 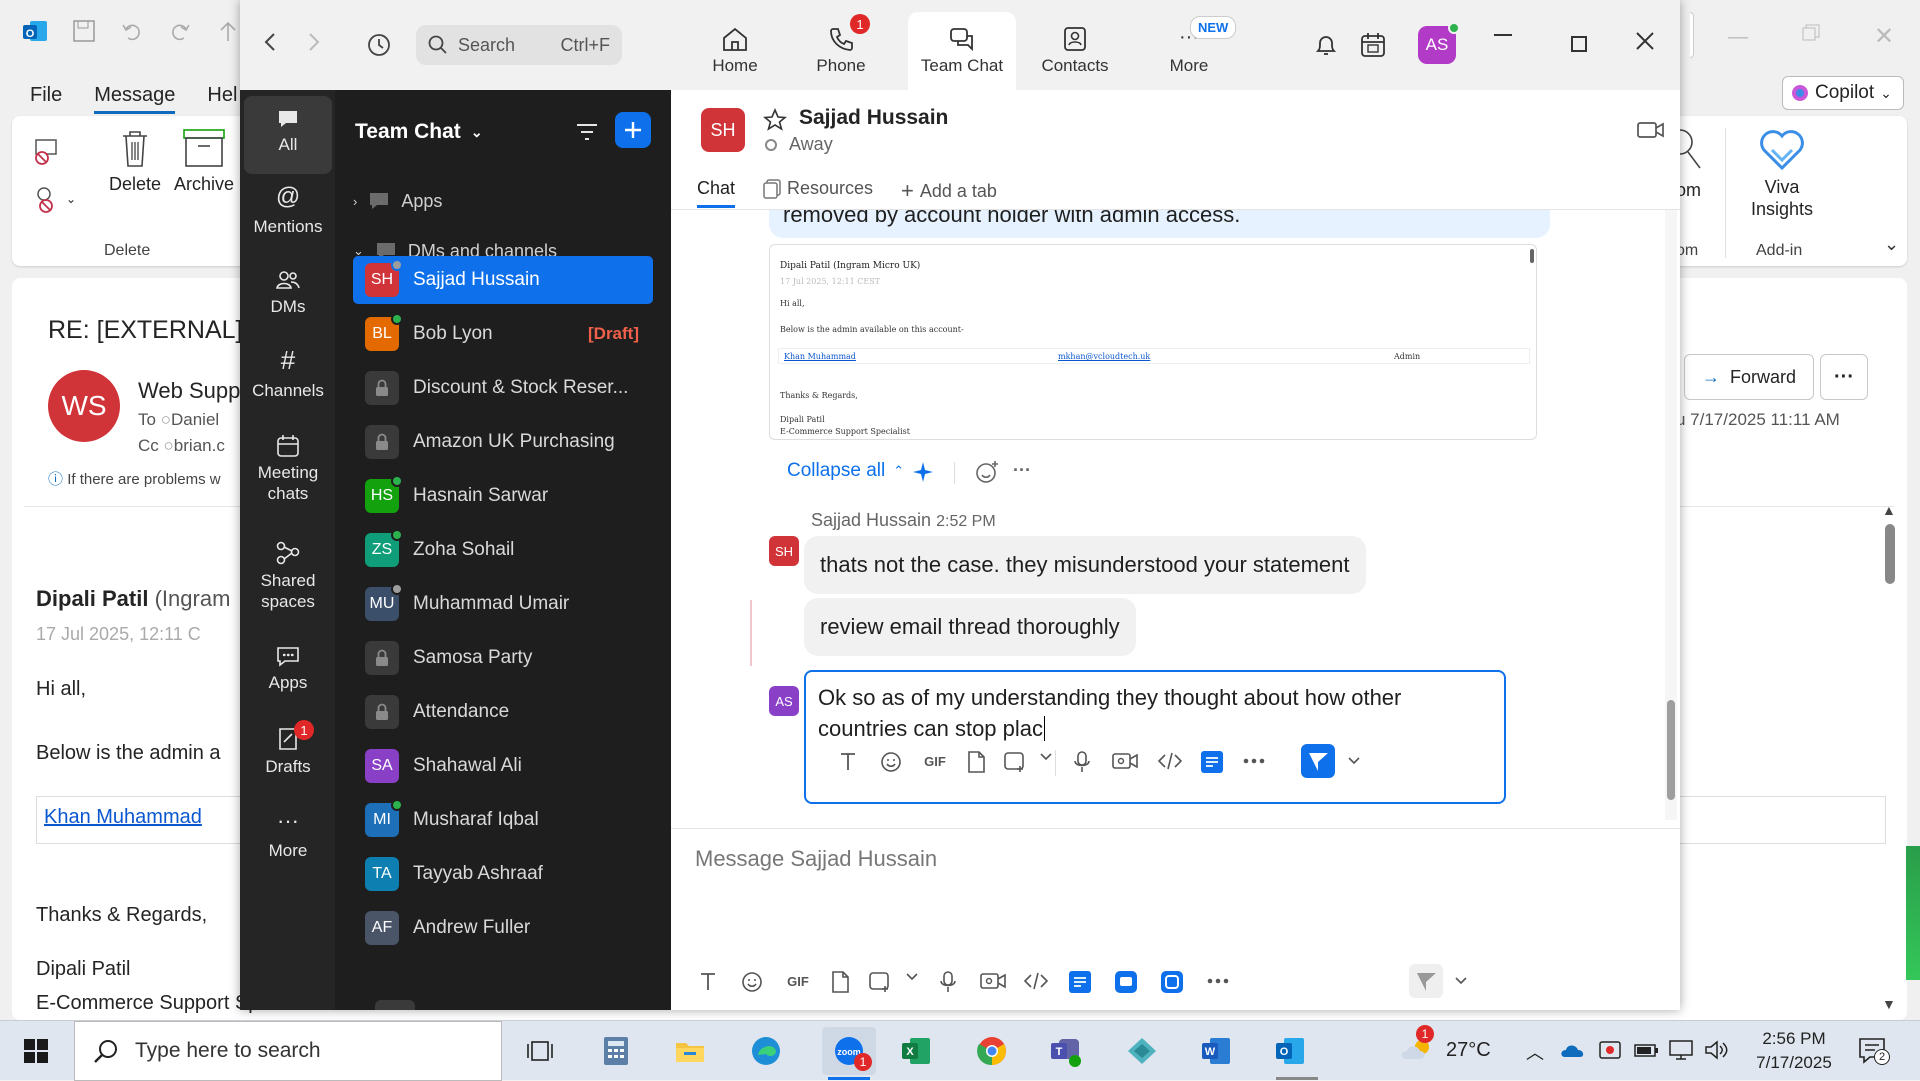 I want to click on word-icon: W, so click(x=1216, y=1051).